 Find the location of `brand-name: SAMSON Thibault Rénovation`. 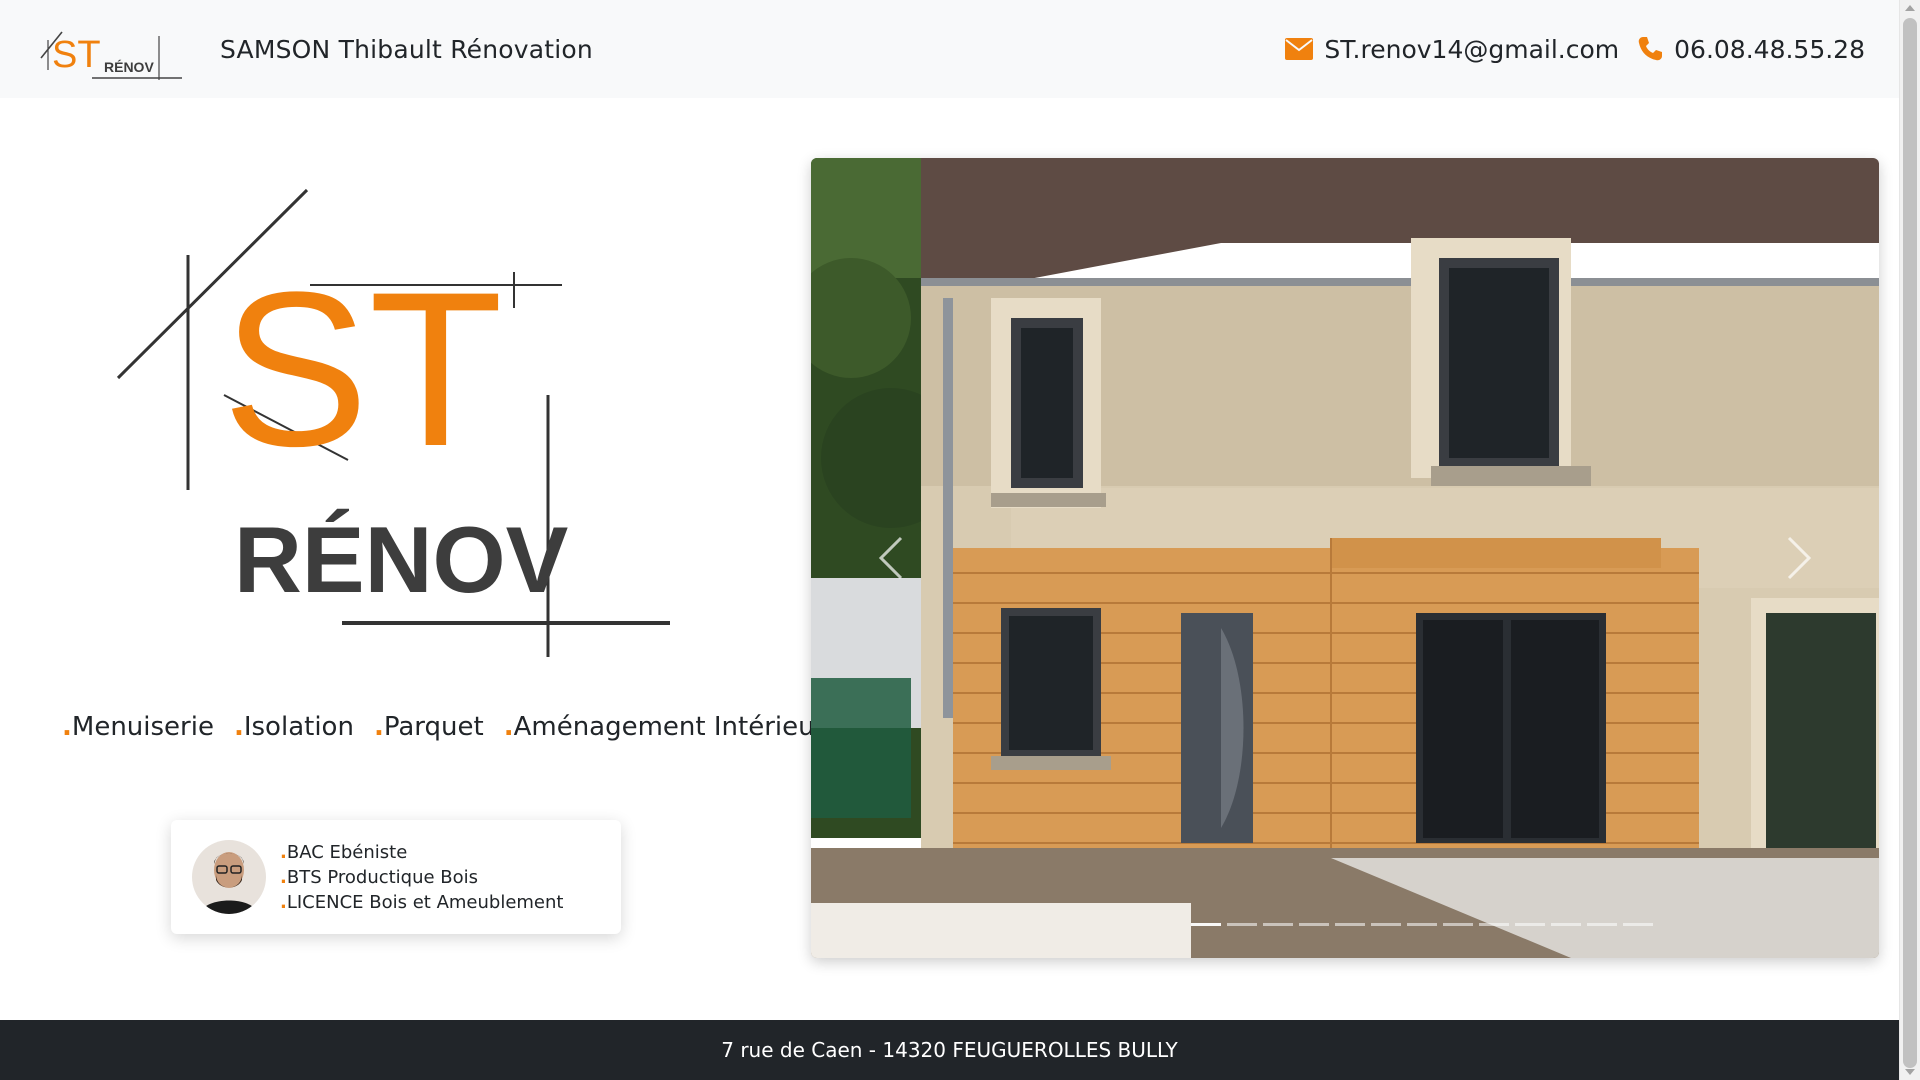

brand-name: SAMSON Thibault Rénovation is located at coordinates (406, 49).